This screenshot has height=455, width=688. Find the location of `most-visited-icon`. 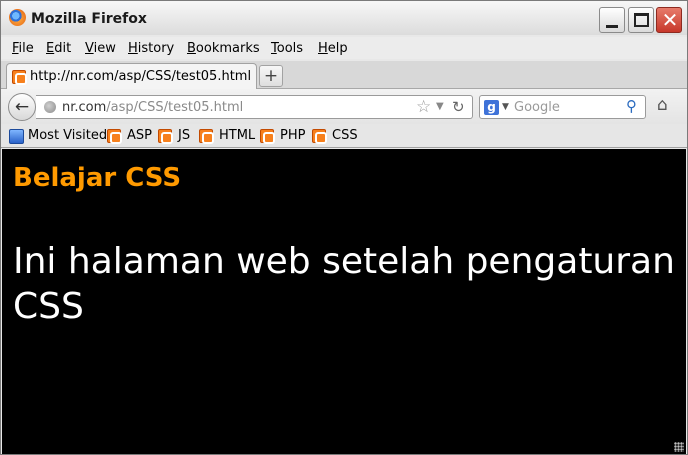

most-visited-icon is located at coordinates (16, 138).